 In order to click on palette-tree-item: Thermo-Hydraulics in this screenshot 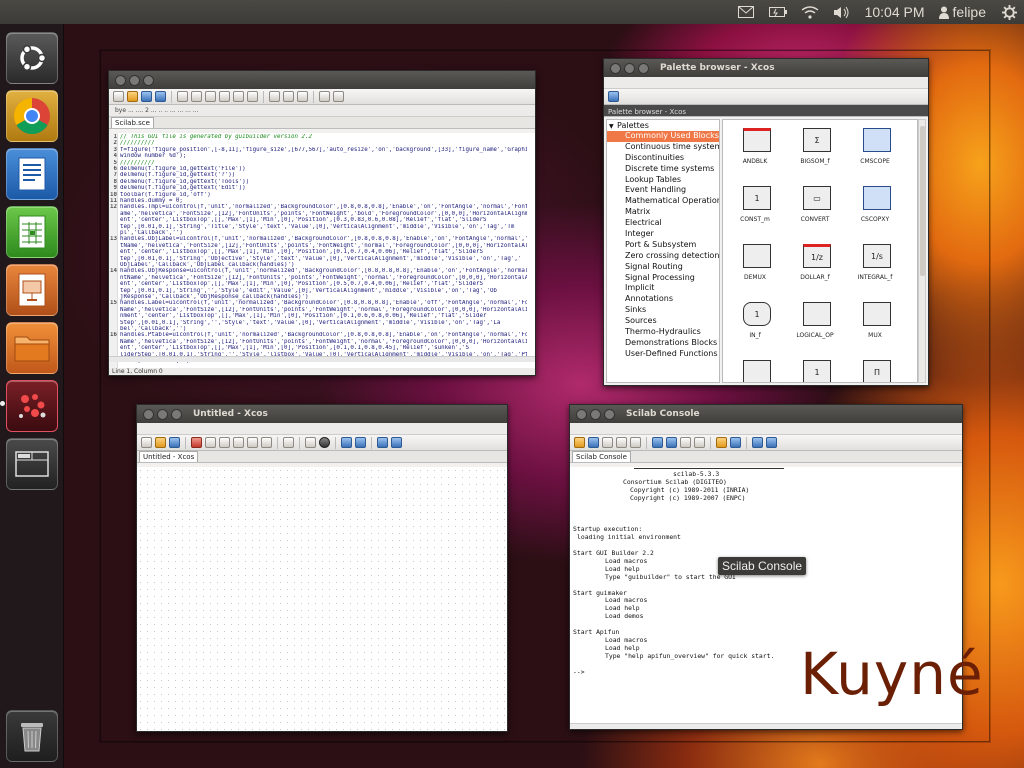, I will do `click(663, 332)`.